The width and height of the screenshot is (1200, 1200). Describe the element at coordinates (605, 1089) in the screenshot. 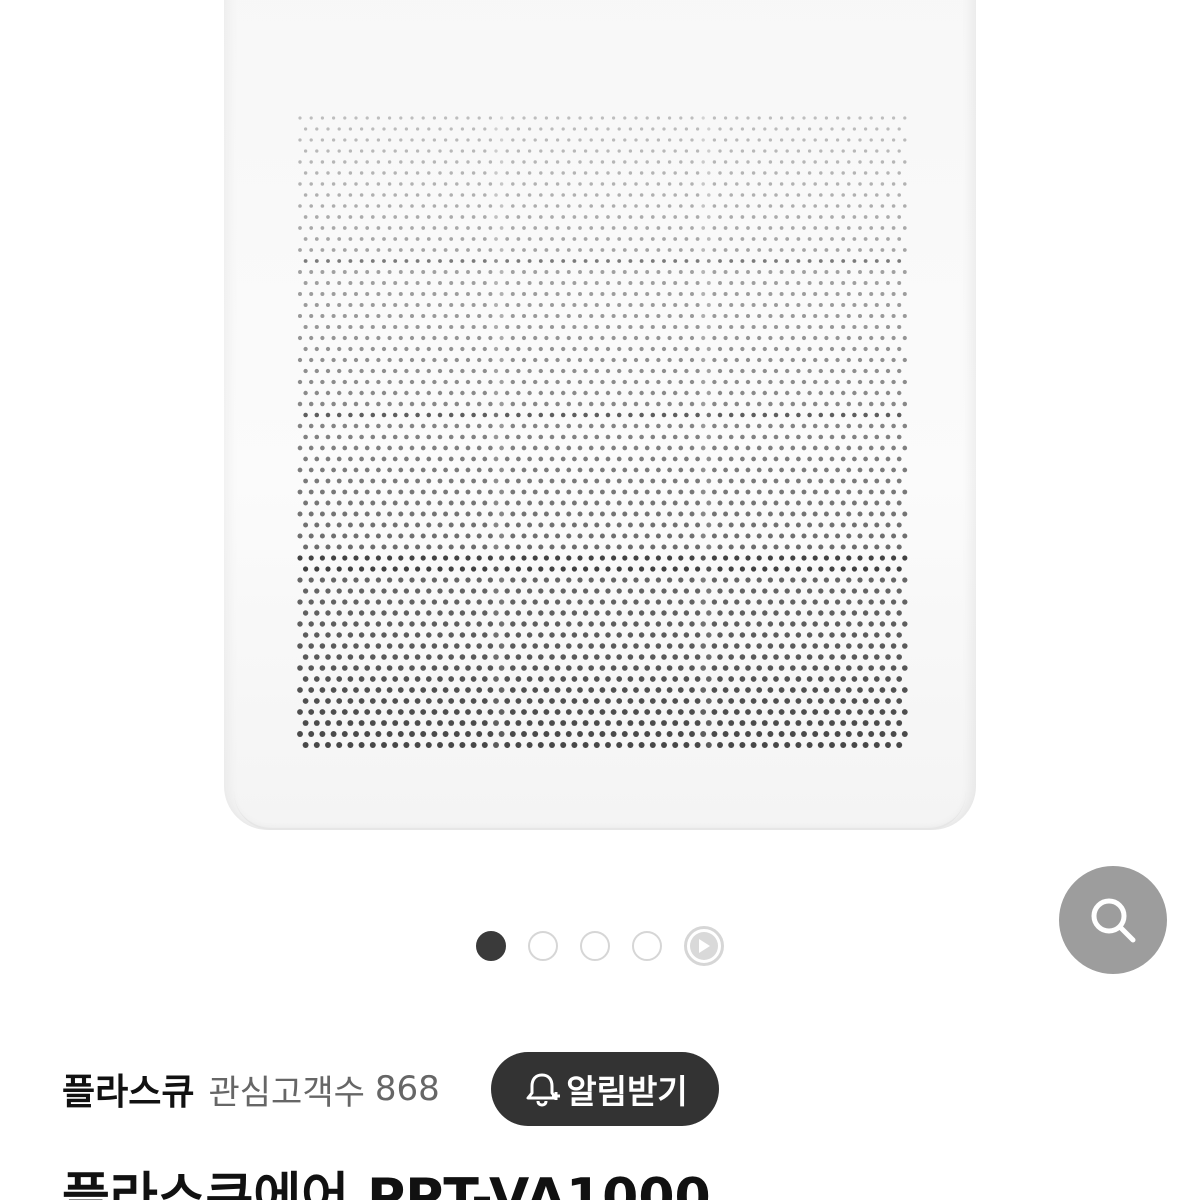

I see `notify-button: 알림받기` at that location.